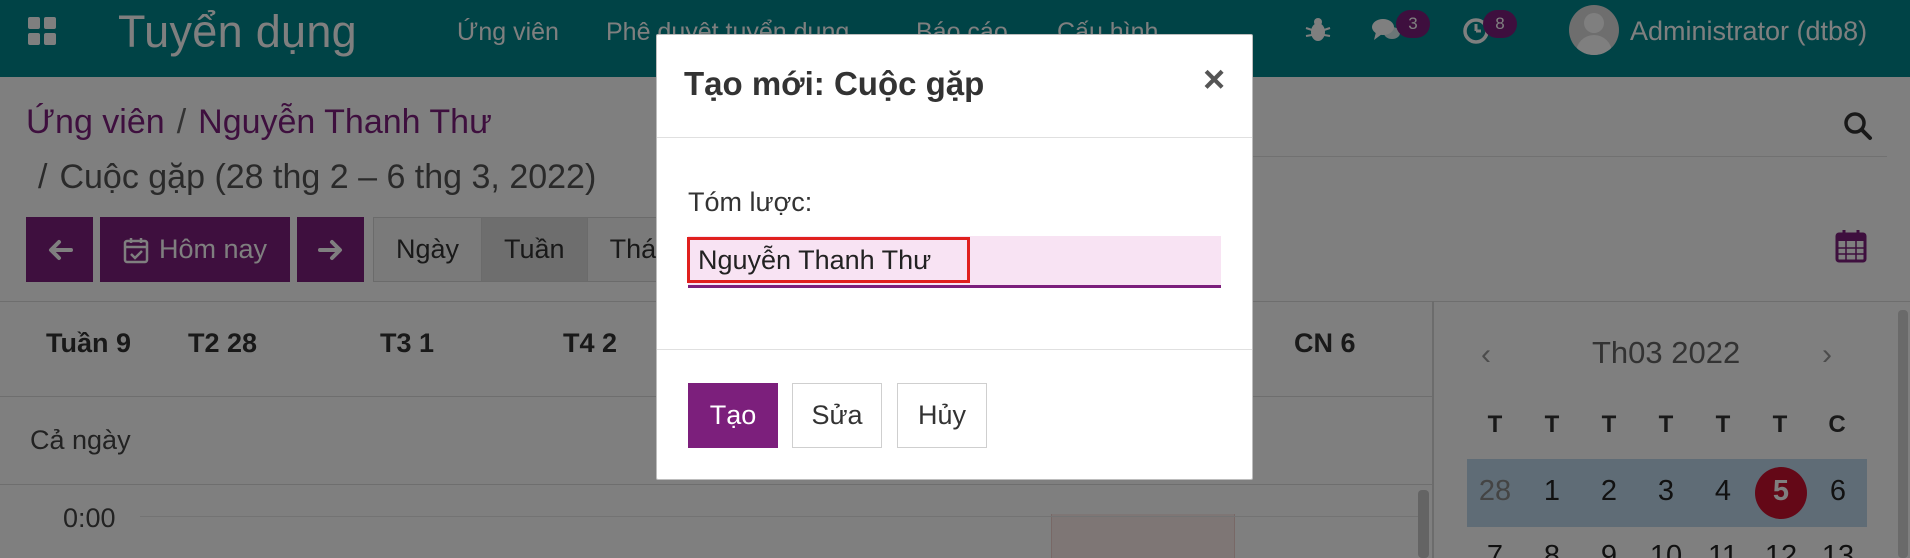 Image resolution: width=1910 pixels, height=558 pixels. Describe the element at coordinates (828, 260) in the screenshot. I see `annotation-highlight-box` at that location.